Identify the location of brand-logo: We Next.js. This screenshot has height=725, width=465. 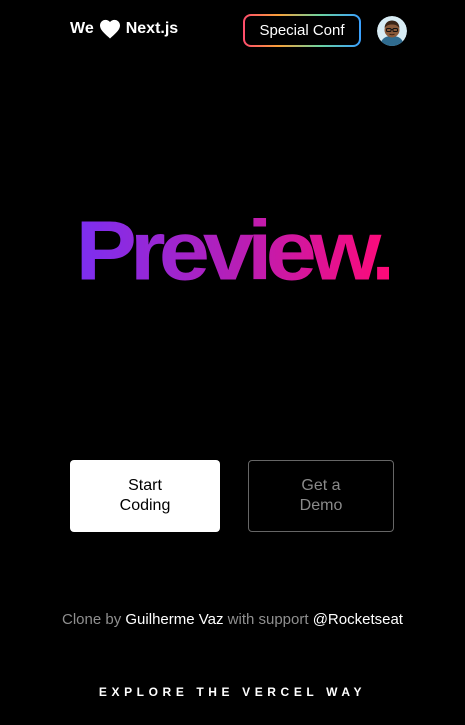
(124, 29).